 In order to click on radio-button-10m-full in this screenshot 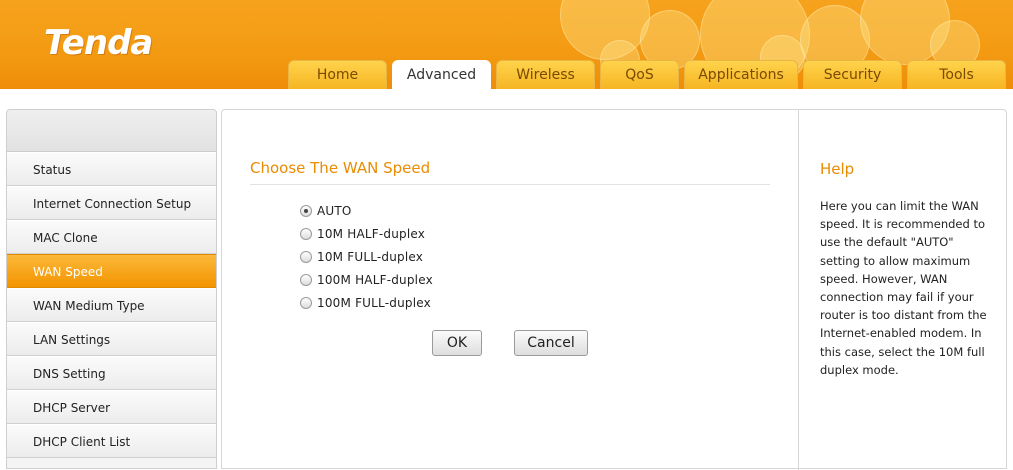, I will do `click(306, 257)`.